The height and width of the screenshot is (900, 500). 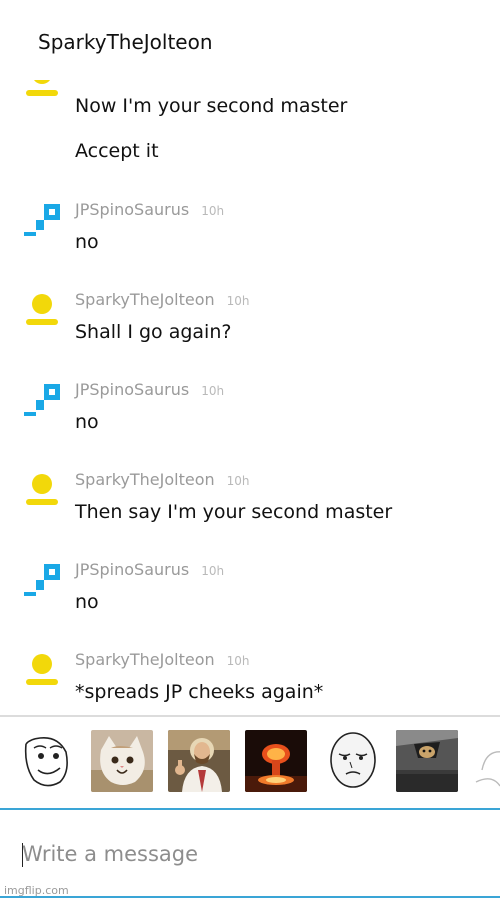 What do you see at coordinates (125, 42) in the screenshot?
I see `chat-title: SparkyTheJolteon` at bounding box center [125, 42].